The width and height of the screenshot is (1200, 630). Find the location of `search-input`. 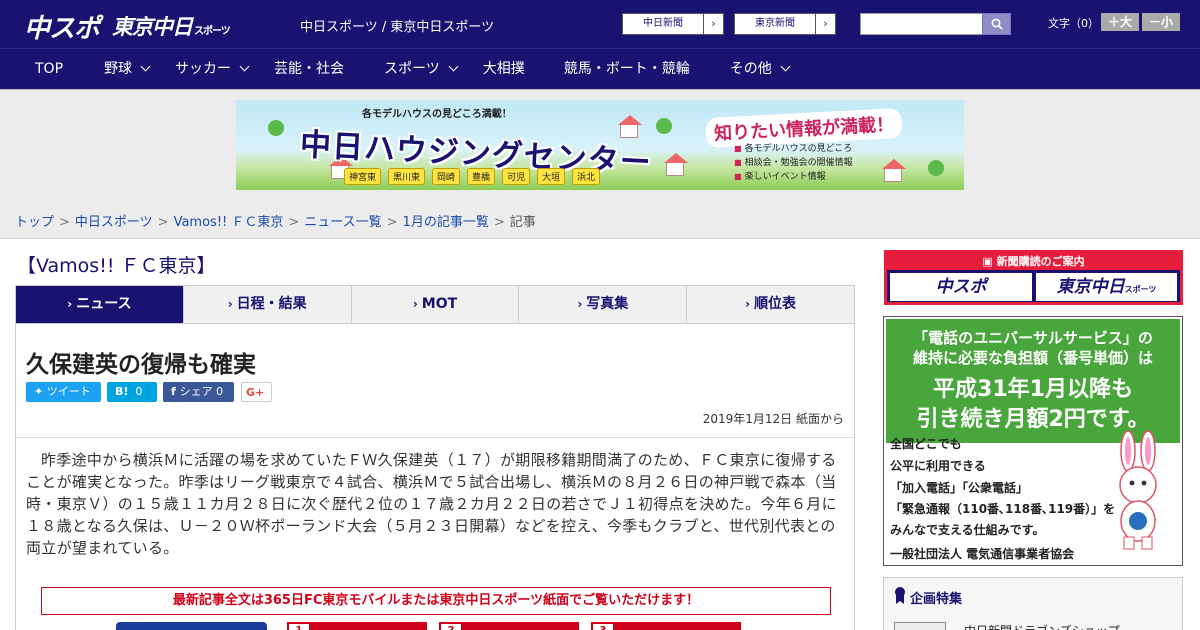

search-input is located at coordinates (921, 24).